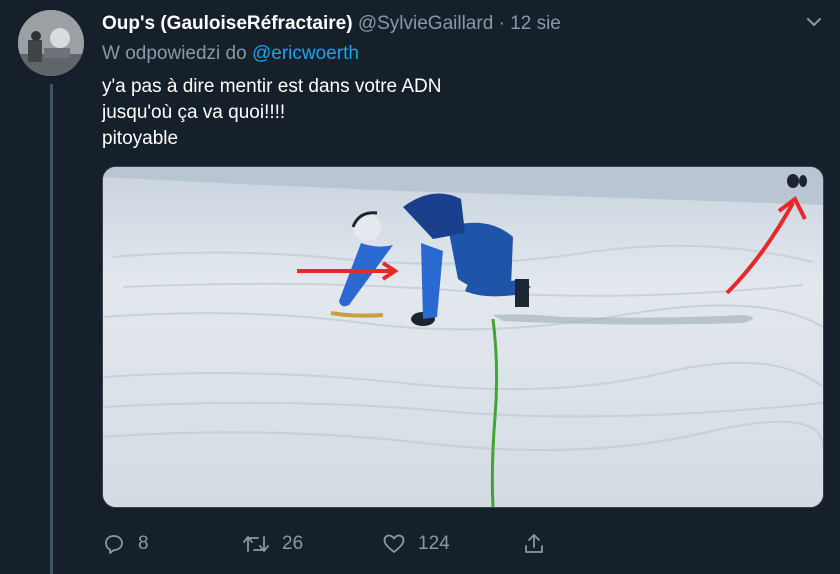 Image resolution: width=840 pixels, height=574 pixels. What do you see at coordinates (194, 112) in the screenshot?
I see `tweet-text-line: jusqu'où ça va quoi!!!!` at bounding box center [194, 112].